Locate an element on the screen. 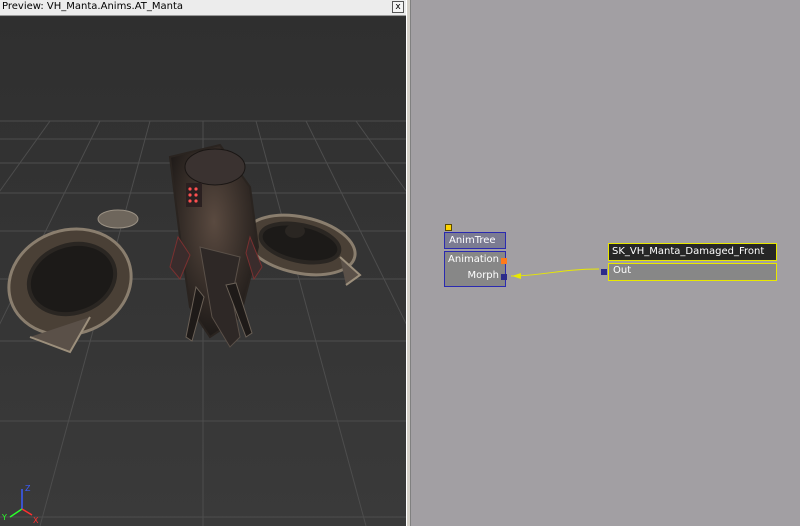  out-output-label: Out is located at coordinates (622, 270).